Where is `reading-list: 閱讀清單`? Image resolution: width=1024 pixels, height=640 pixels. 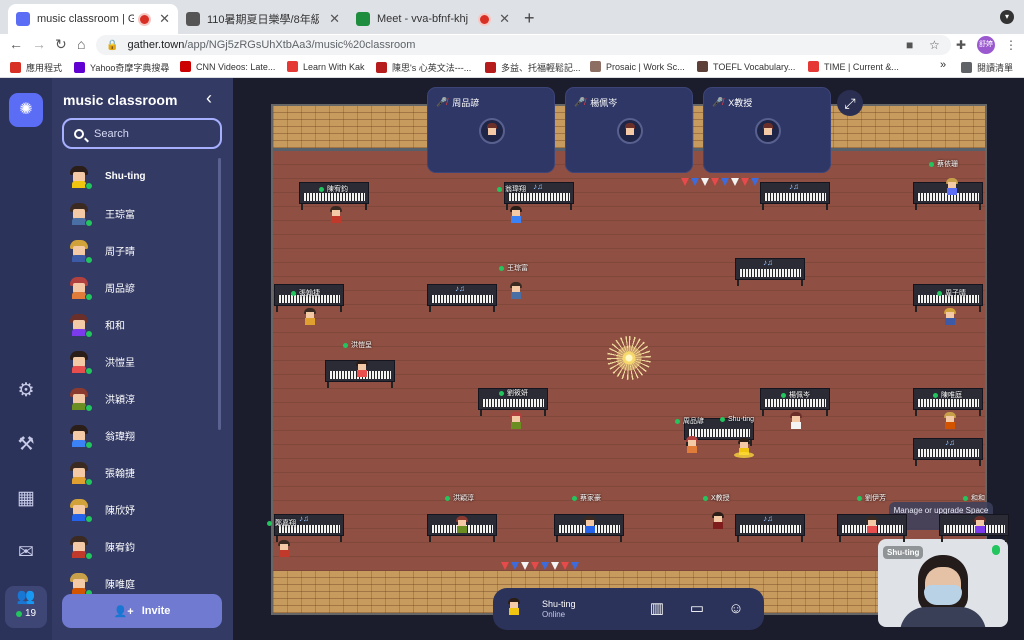 reading-list: 閱讀清單 is located at coordinates (987, 67).